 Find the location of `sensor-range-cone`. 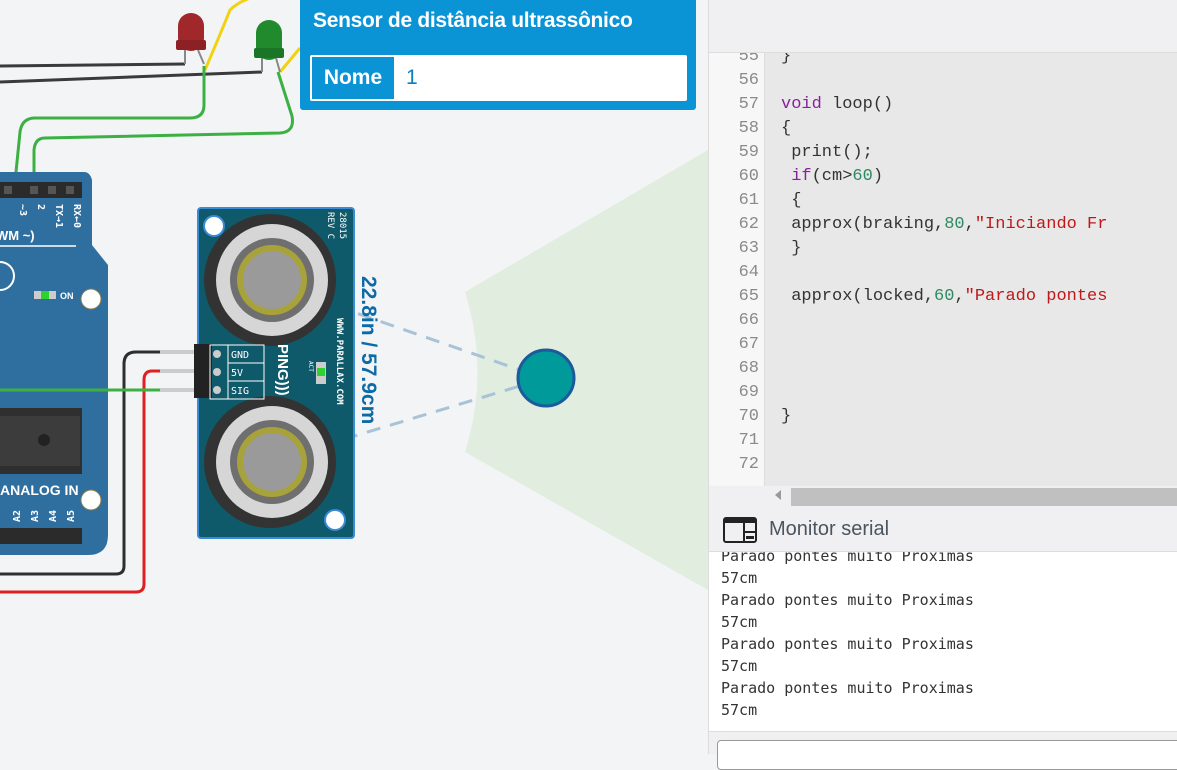

sensor-range-cone is located at coordinates (586, 370).